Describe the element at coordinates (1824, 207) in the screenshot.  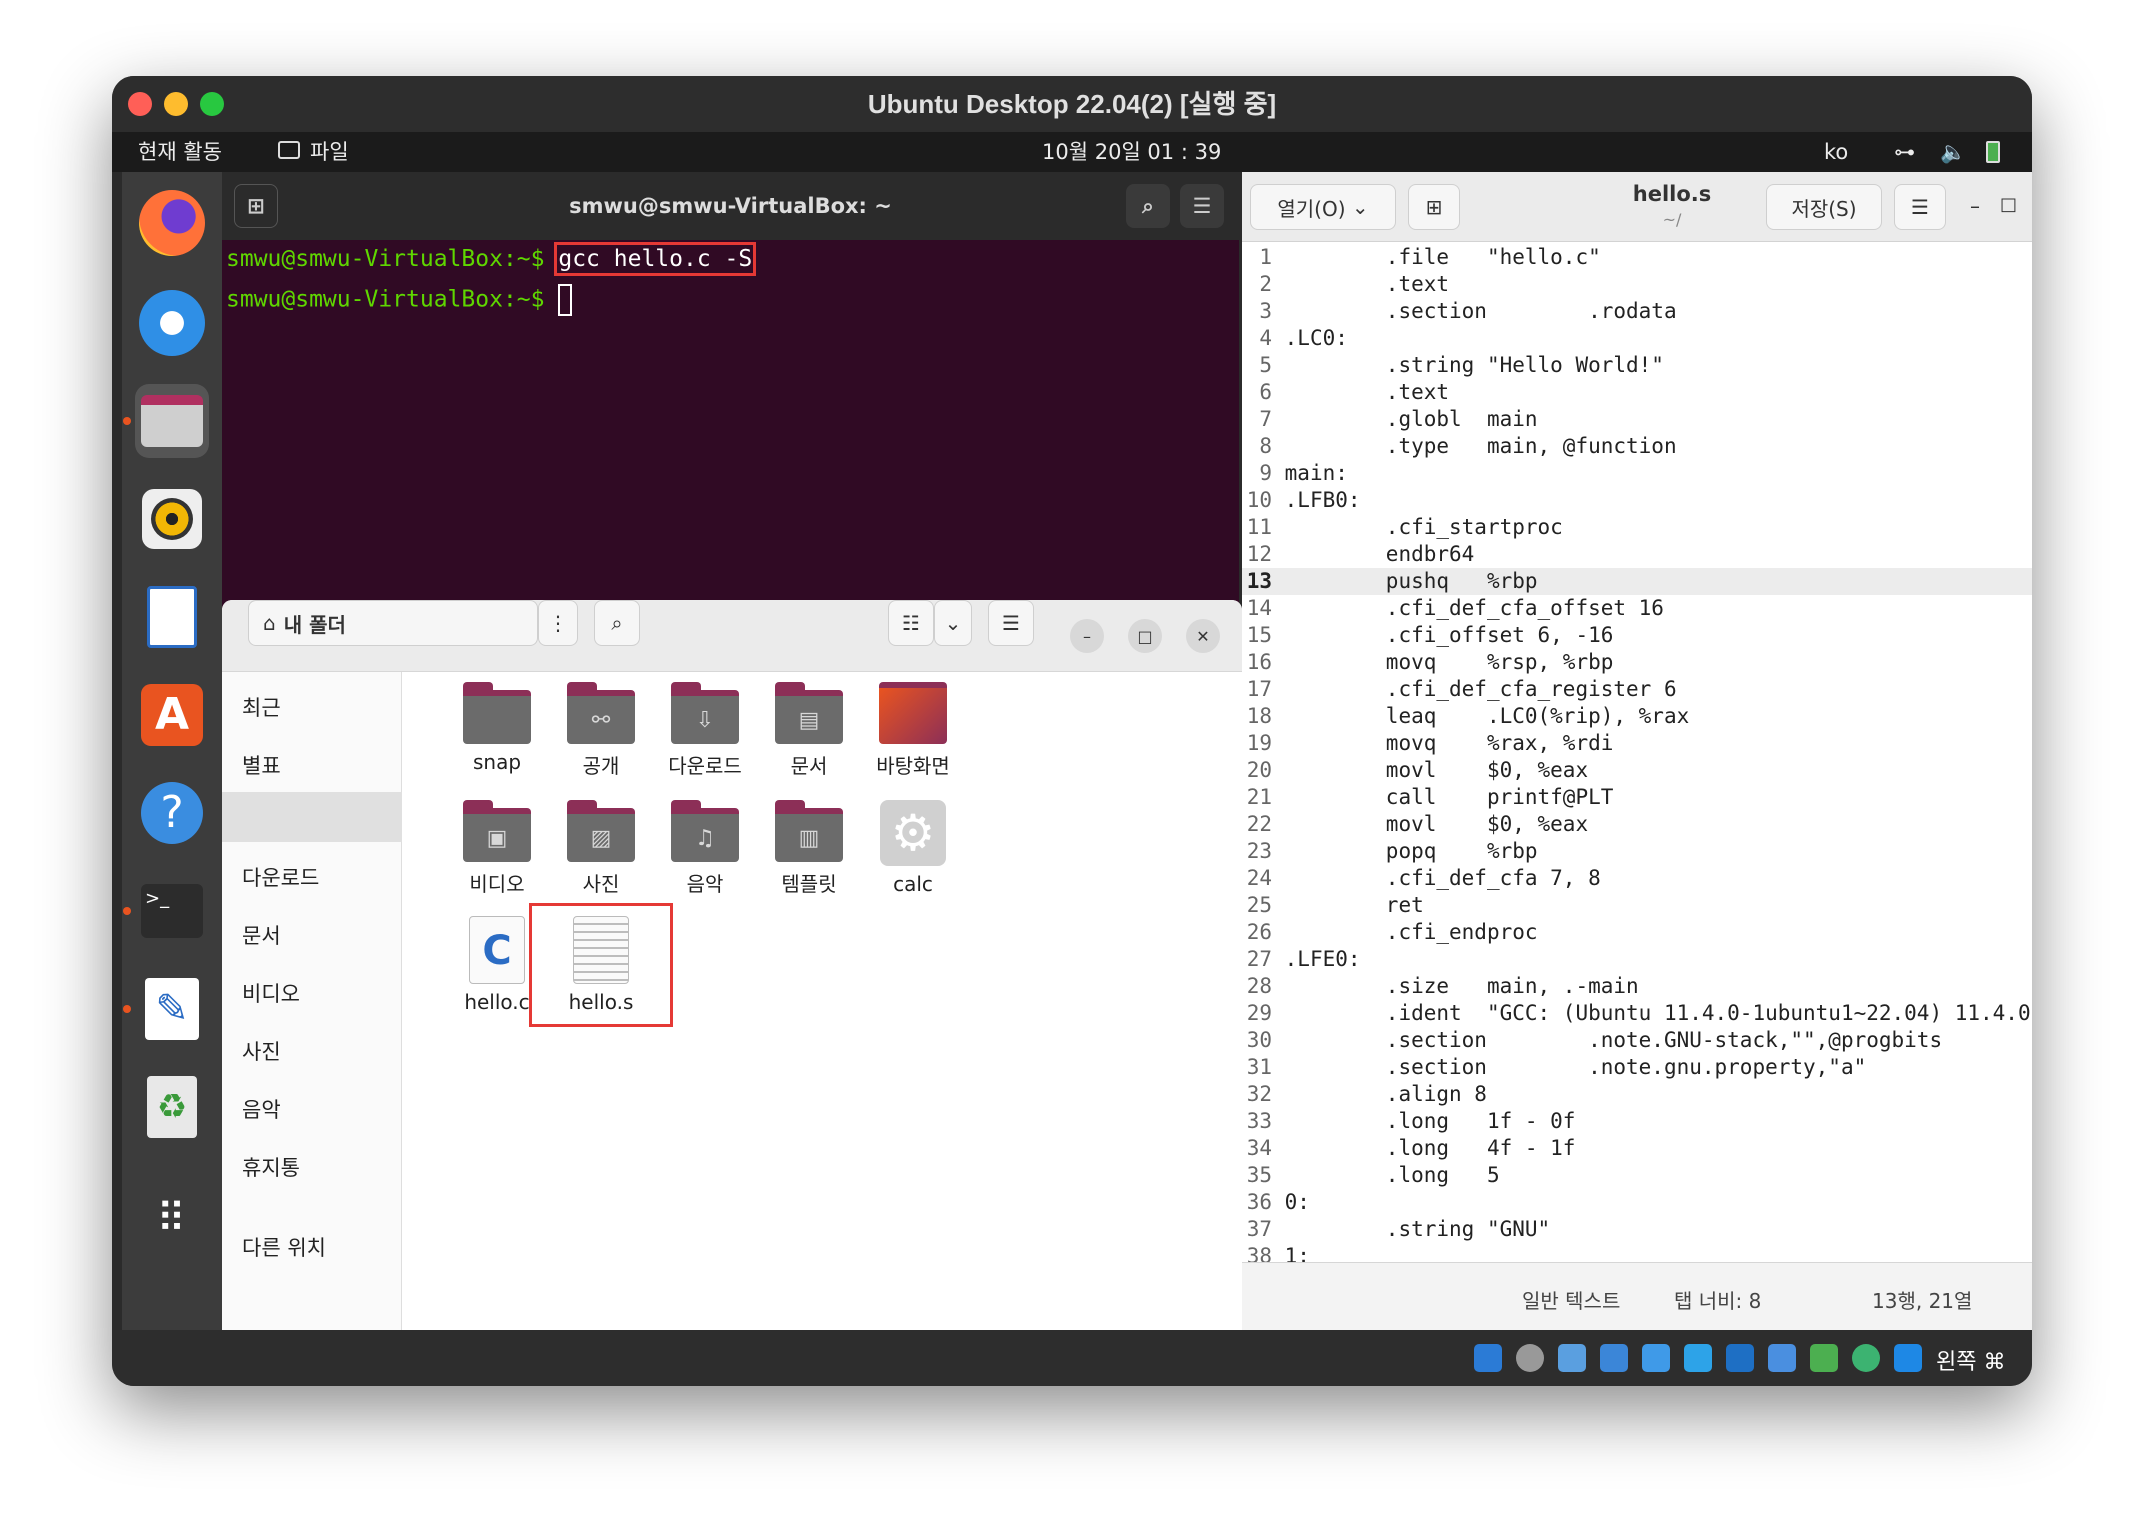
I see `save-button: 저장(S)` at that location.